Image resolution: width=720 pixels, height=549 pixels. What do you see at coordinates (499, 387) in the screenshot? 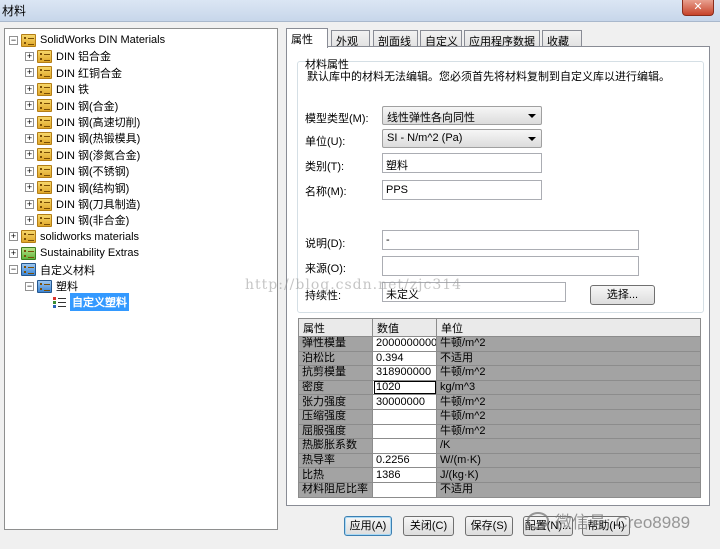
I see `table-row: 密度 1020 kg/m^3` at bounding box center [499, 387].